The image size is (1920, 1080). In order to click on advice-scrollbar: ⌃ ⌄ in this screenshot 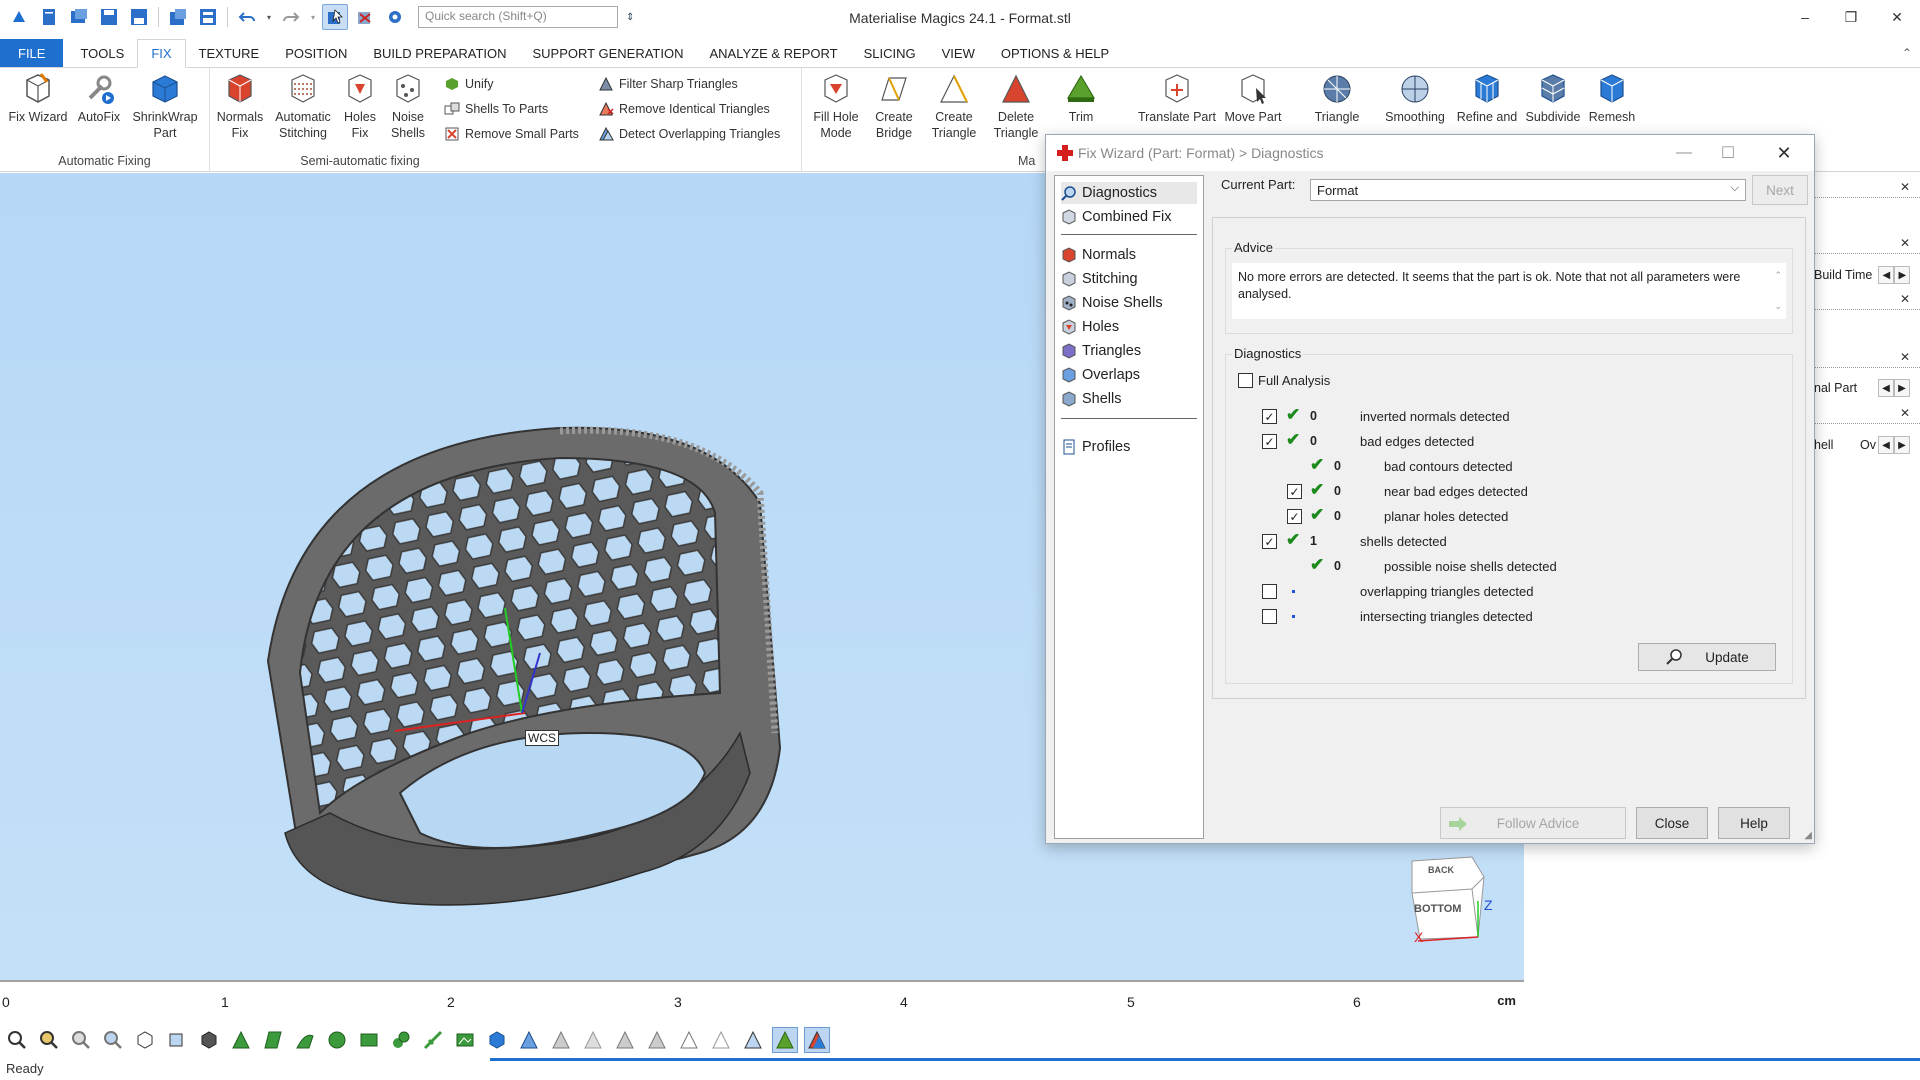, I will do `click(1778, 291)`.